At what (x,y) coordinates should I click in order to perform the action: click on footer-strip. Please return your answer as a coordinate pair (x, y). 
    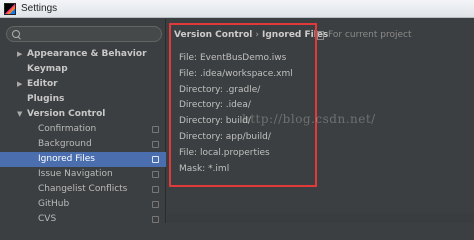
    Looking at the image, I should click on (320, 218).